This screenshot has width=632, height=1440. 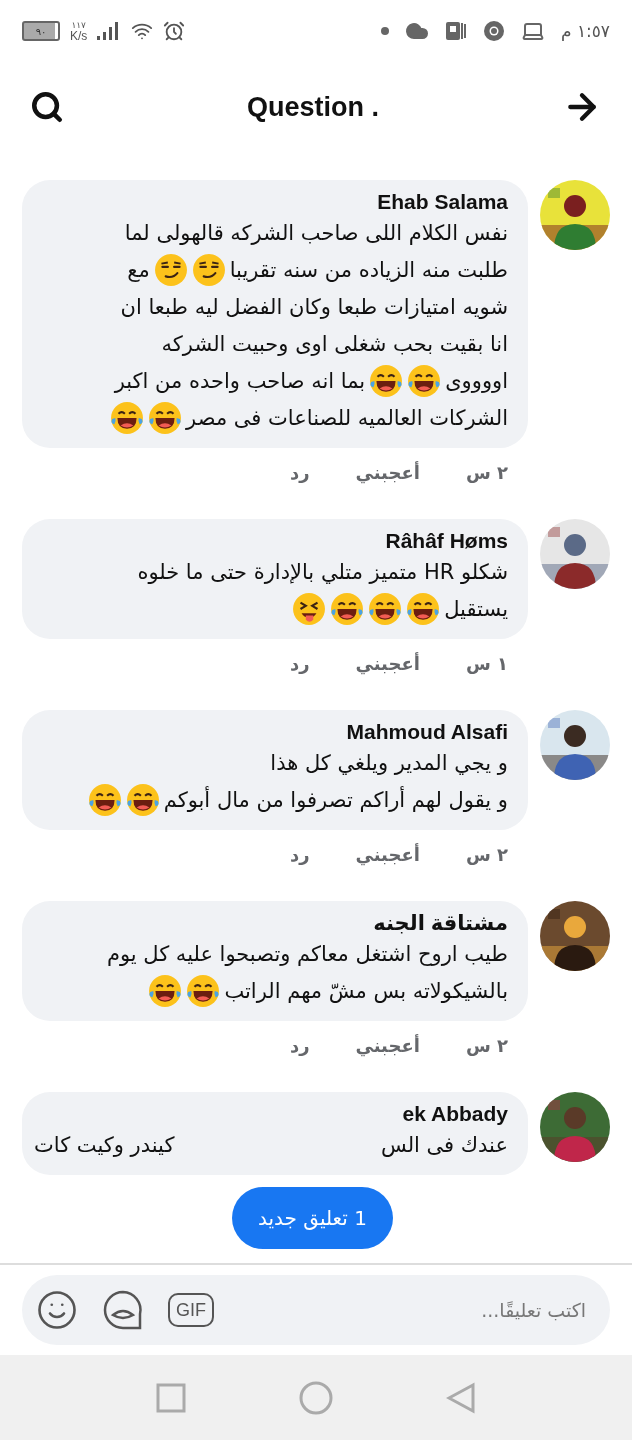 What do you see at coordinates (442, 202) in the screenshot?
I see `author-name: Ehab Salama` at bounding box center [442, 202].